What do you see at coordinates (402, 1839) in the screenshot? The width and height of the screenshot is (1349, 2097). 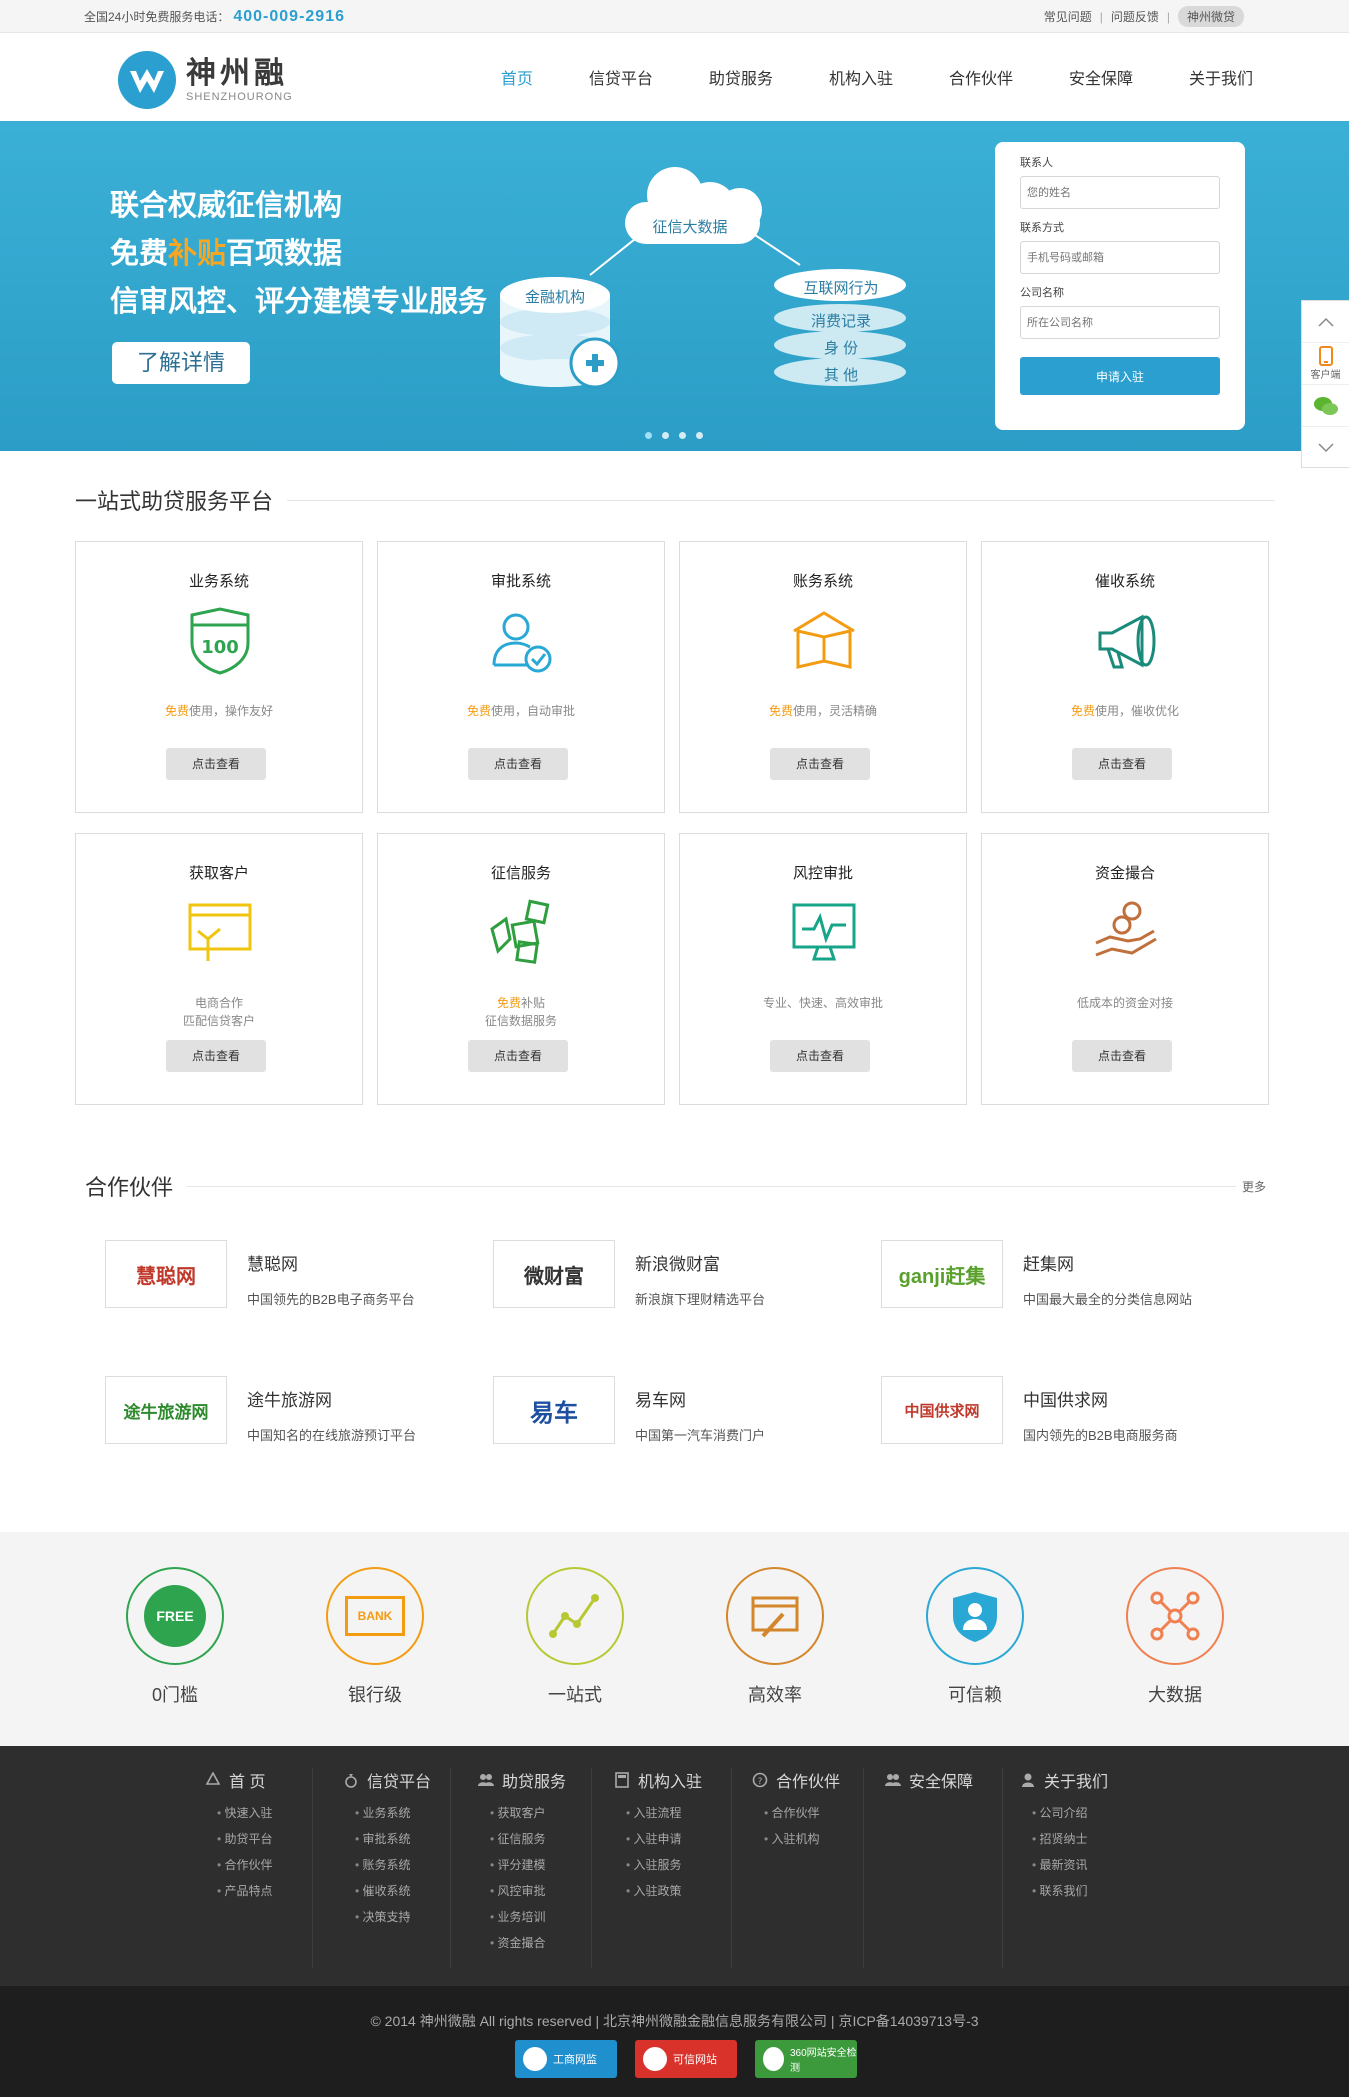 I see `footer-link: 审批系统` at bounding box center [402, 1839].